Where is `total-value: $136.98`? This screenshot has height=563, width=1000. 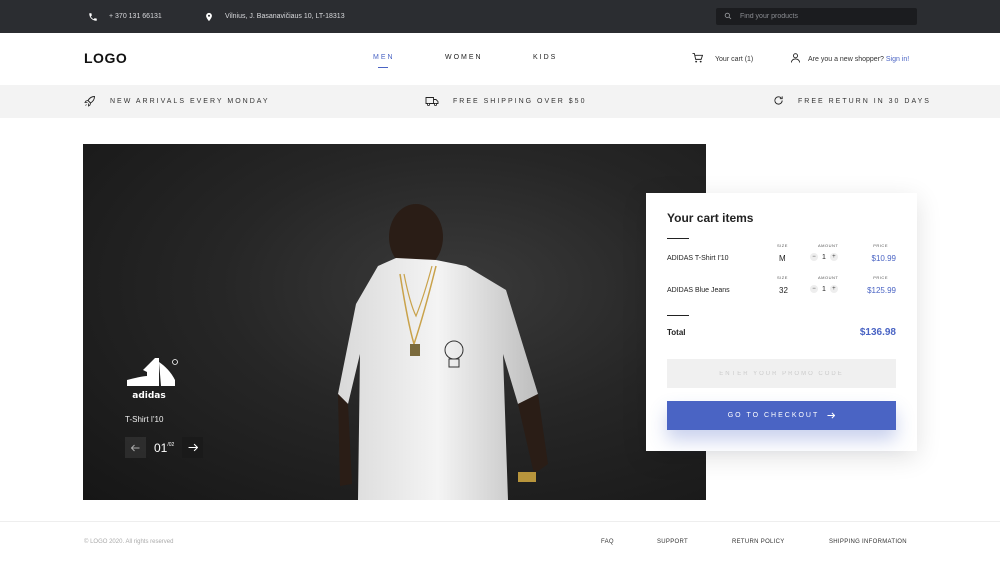
total-value: $136.98 is located at coordinates (877, 332).